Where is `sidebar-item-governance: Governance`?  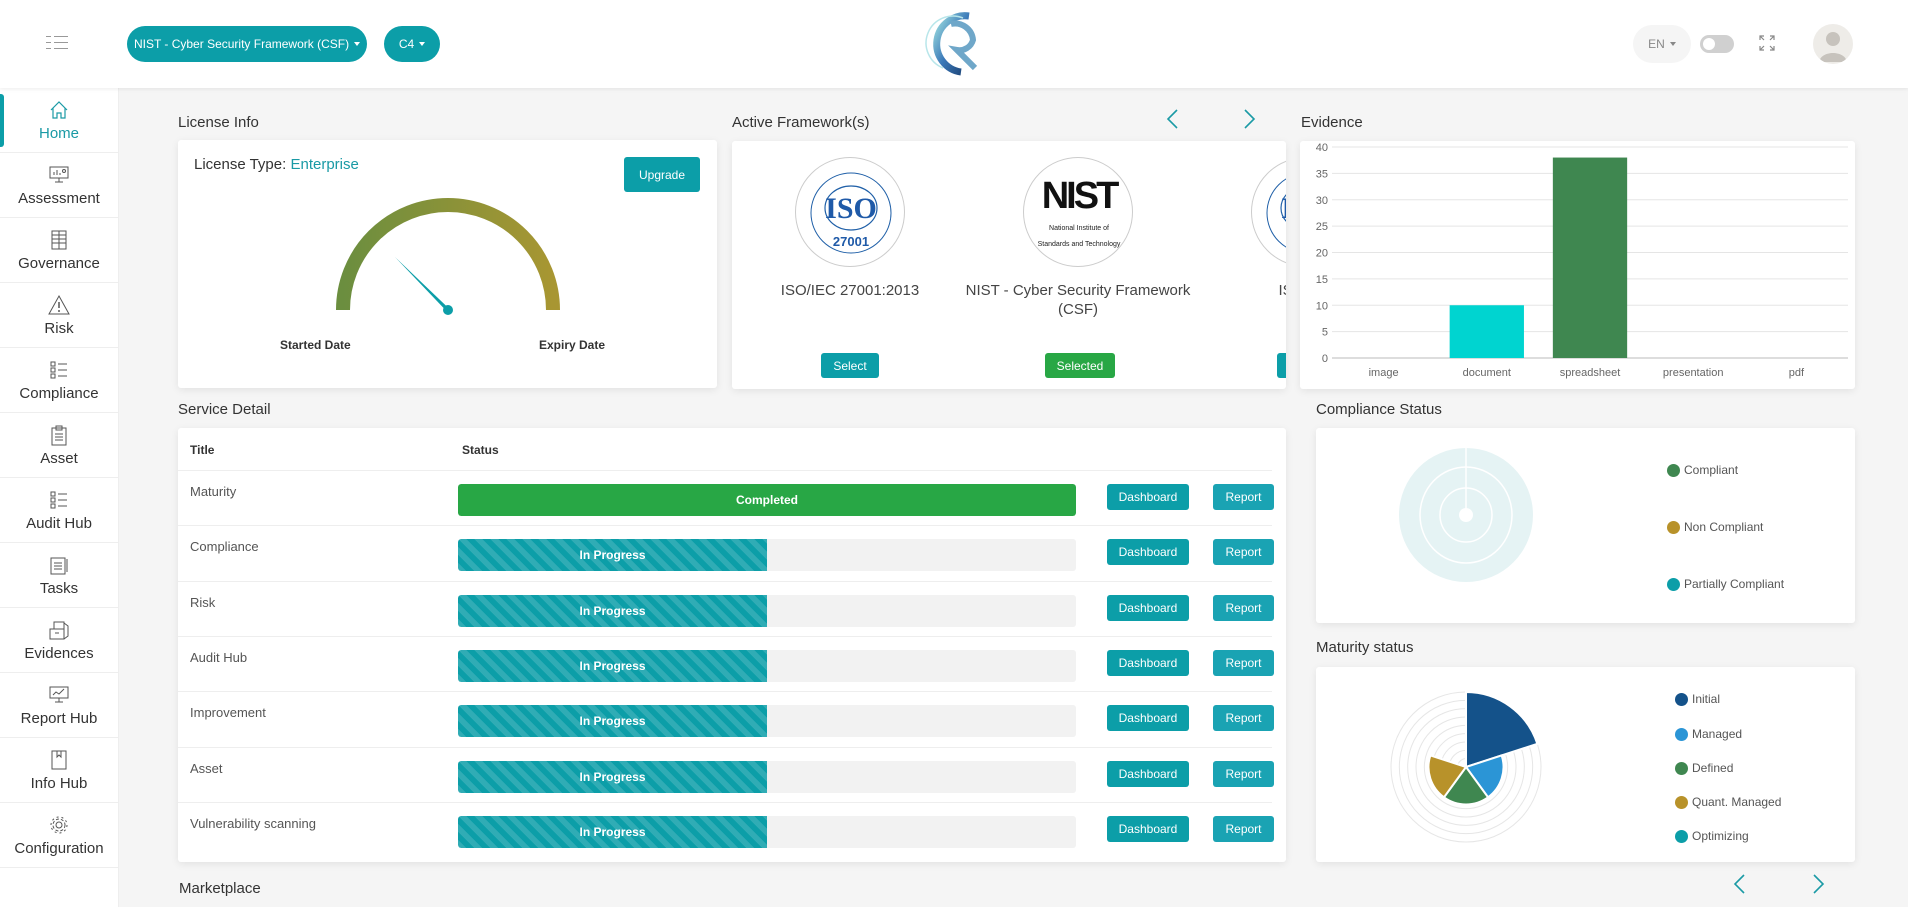 sidebar-item-governance: Governance is located at coordinates (59, 250).